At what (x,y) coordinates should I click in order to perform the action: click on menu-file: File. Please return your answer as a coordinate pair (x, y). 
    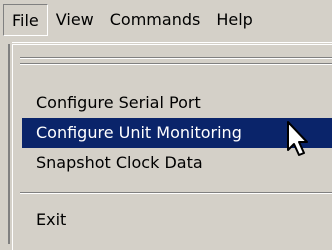
    Looking at the image, I should click on (25, 20).